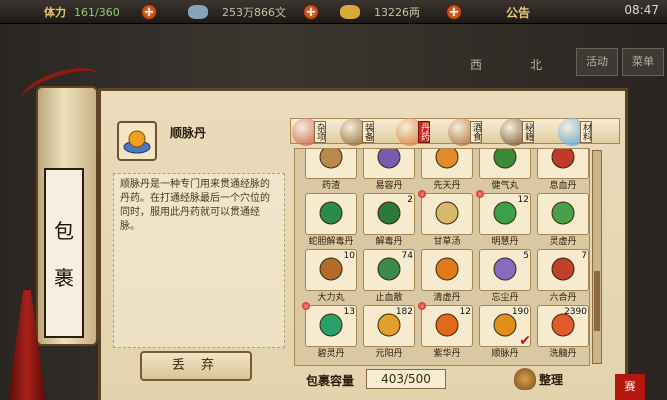  I want to click on silver-stat: 253万866文, so click(237, 12).